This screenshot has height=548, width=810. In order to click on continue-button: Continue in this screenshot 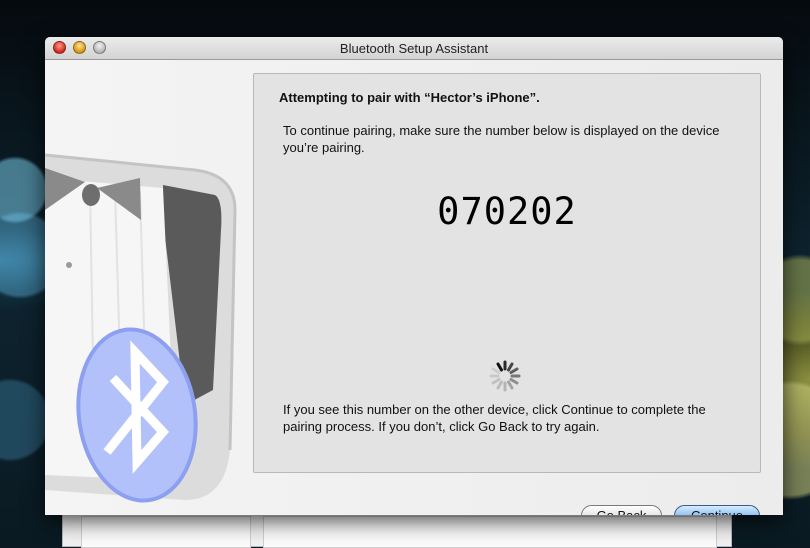, I will do `click(717, 510)`.